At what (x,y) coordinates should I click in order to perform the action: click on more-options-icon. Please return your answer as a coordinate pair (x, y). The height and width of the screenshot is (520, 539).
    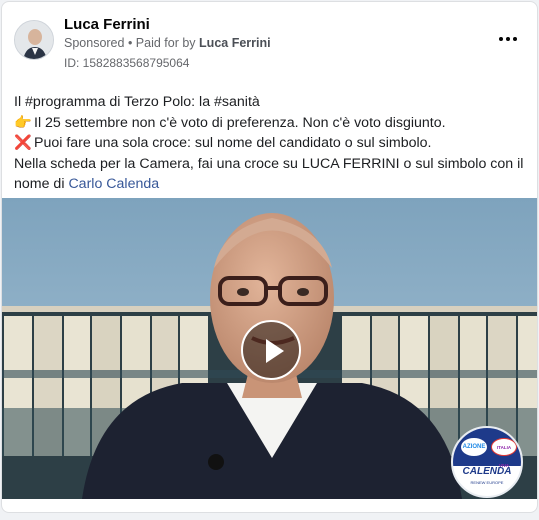
    Looking at the image, I should click on (508, 39).